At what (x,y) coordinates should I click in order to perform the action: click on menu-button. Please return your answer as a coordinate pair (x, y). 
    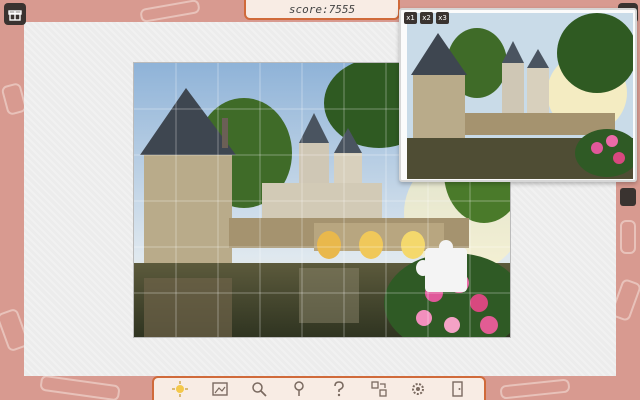
    Looking at the image, I should click on (15, 14).